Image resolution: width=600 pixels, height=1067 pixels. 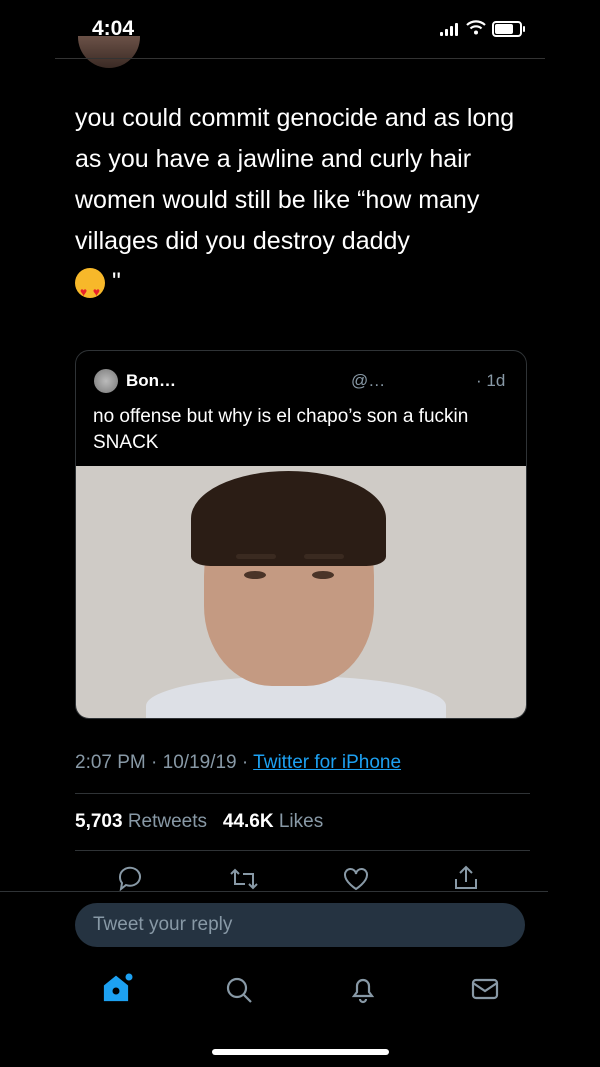 I want to click on quoted-time: · 1d, so click(x=491, y=380).